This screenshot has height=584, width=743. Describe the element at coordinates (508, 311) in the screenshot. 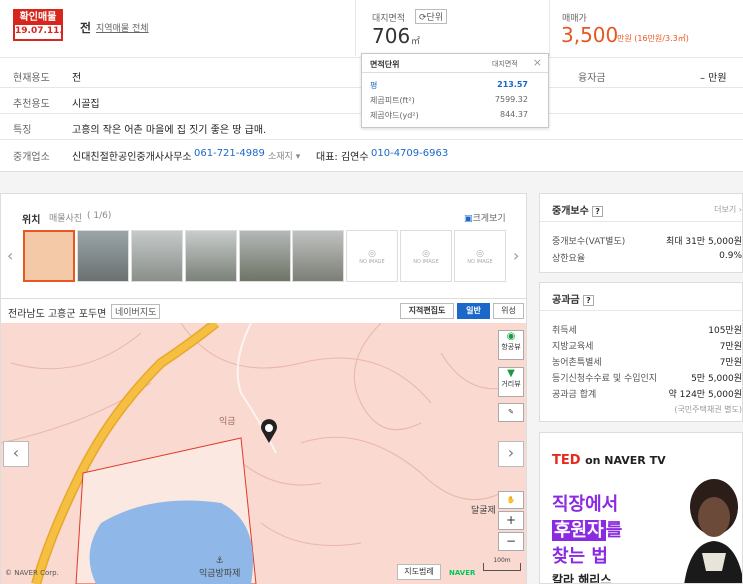

I see `satellite-map-button: 위성` at that location.